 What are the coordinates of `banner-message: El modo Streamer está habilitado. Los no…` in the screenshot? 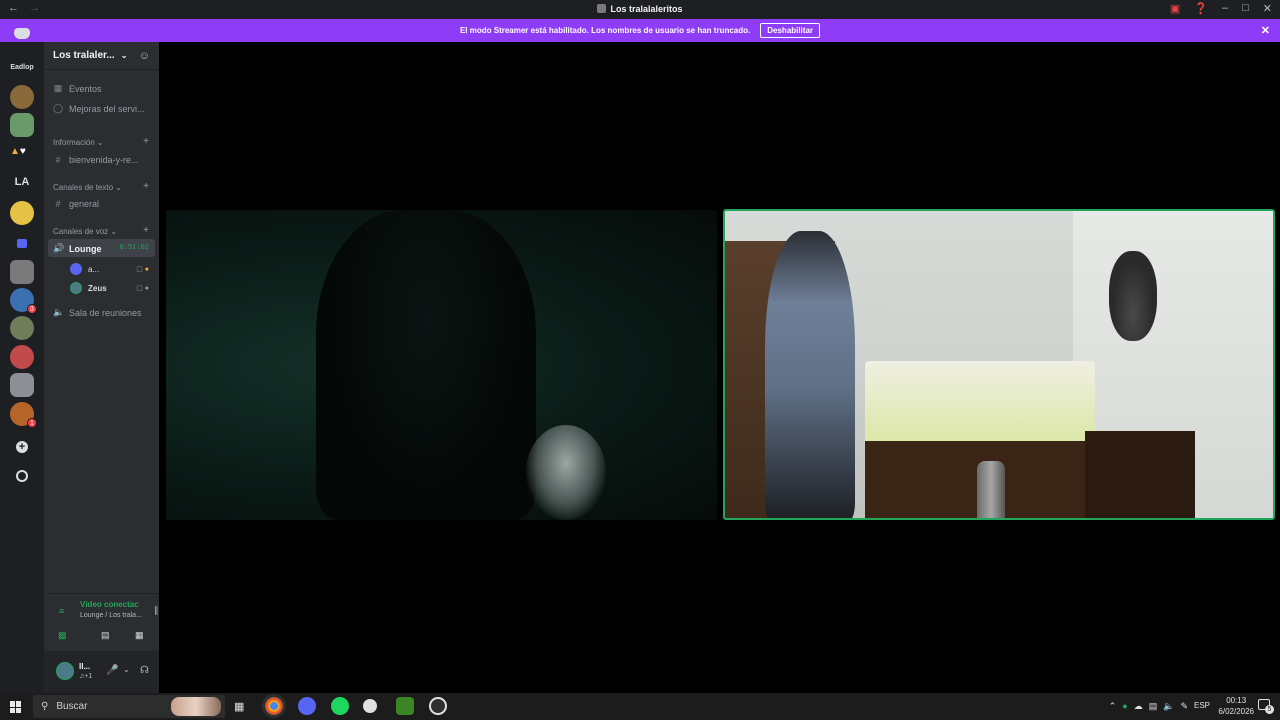 It's located at (605, 30).